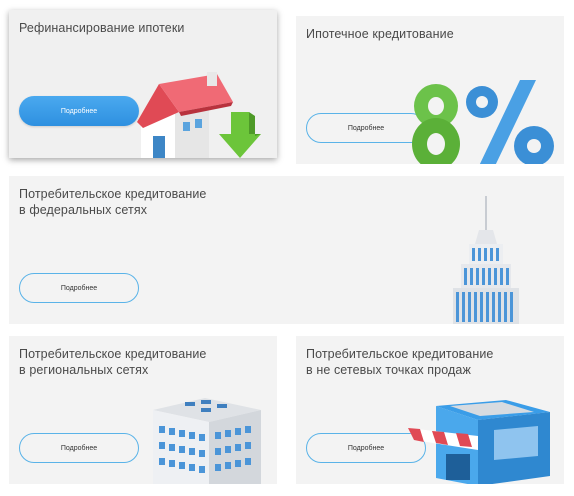 Image resolution: width=574 pixels, height=496 pixels. Describe the element at coordinates (486, 260) in the screenshot. I see `skyscraper-icon` at that location.